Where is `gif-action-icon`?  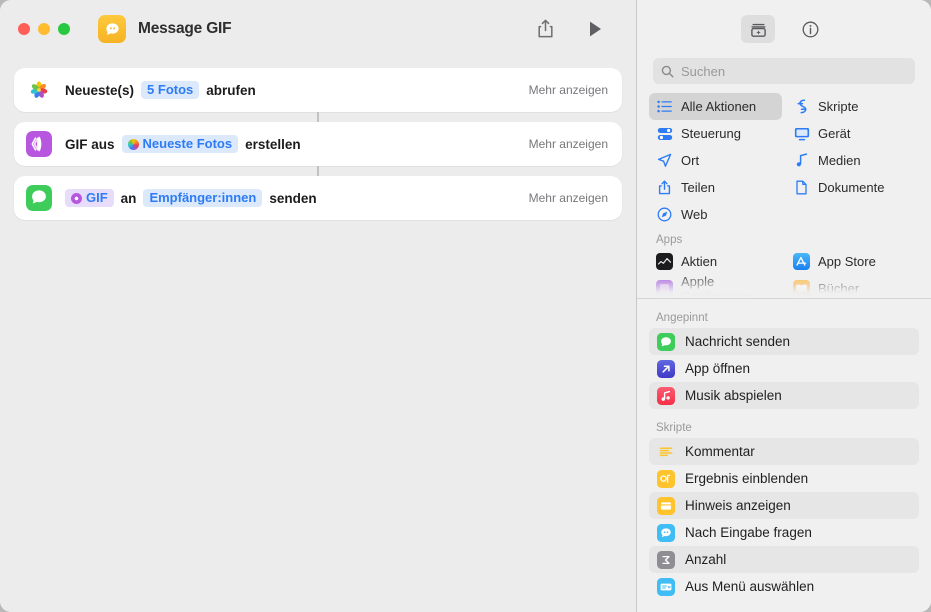
gif-action-icon is located at coordinates (39, 144).